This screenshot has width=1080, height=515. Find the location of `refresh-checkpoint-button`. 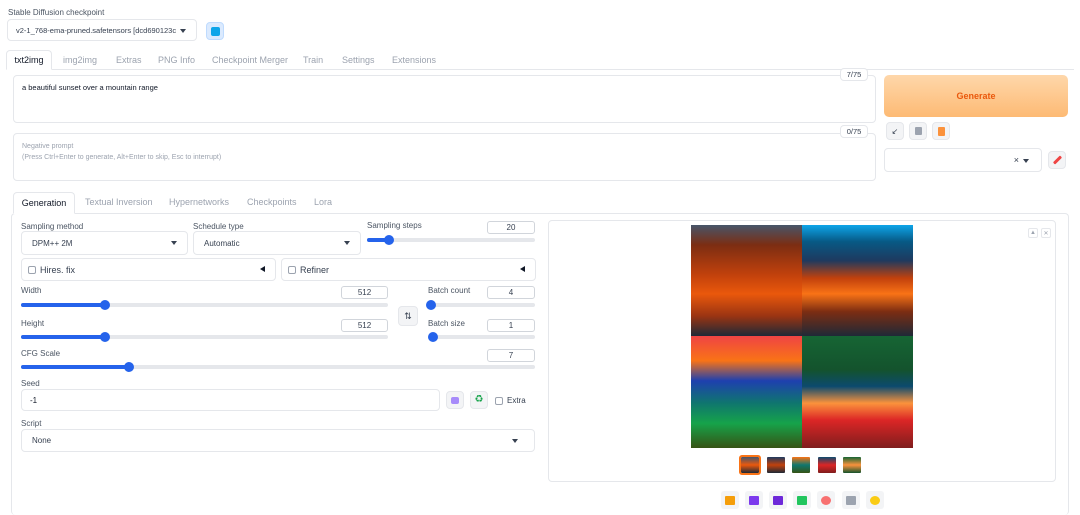

refresh-checkpoint-button is located at coordinates (215, 31).